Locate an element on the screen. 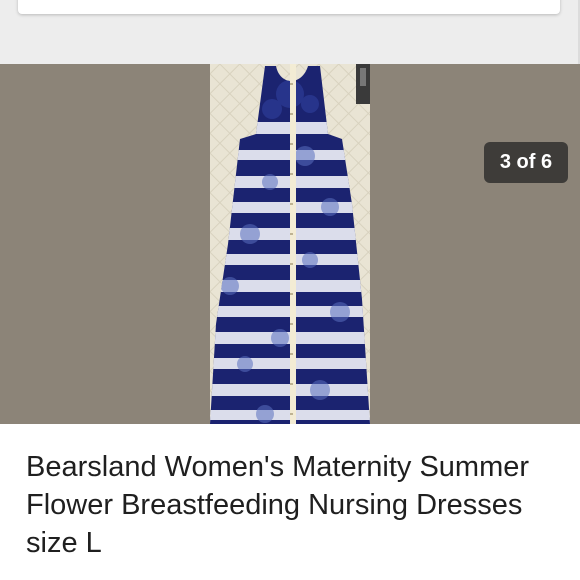 This screenshot has width=580, height=580. photo-counter: 3 of 6 is located at coordinates (526, 162).